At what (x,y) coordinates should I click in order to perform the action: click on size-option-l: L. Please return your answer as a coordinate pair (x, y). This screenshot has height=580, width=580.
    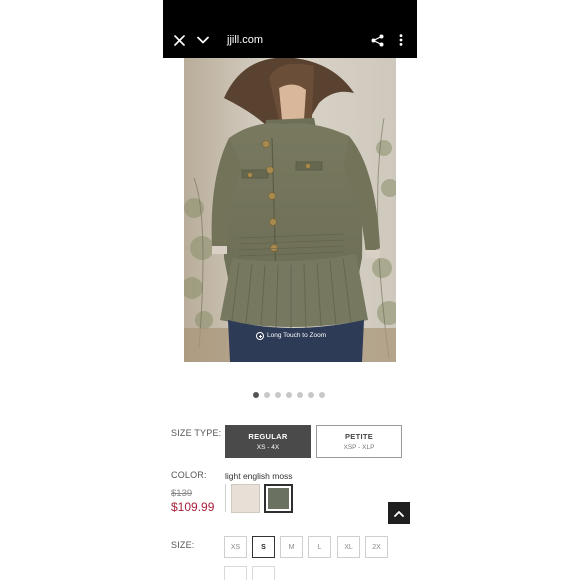
    Looking at the image, I should click on (319, 547).